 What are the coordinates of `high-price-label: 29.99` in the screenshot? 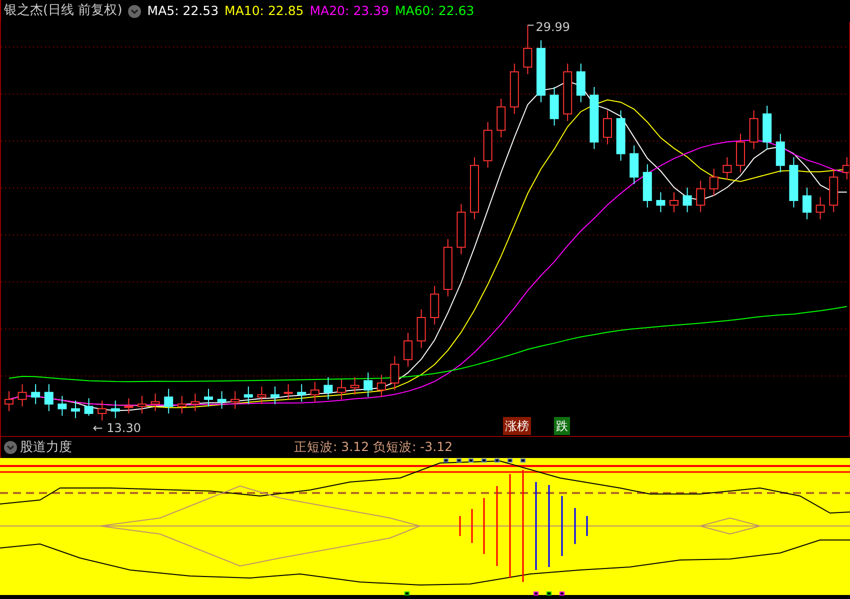 It's located at (553, 28).